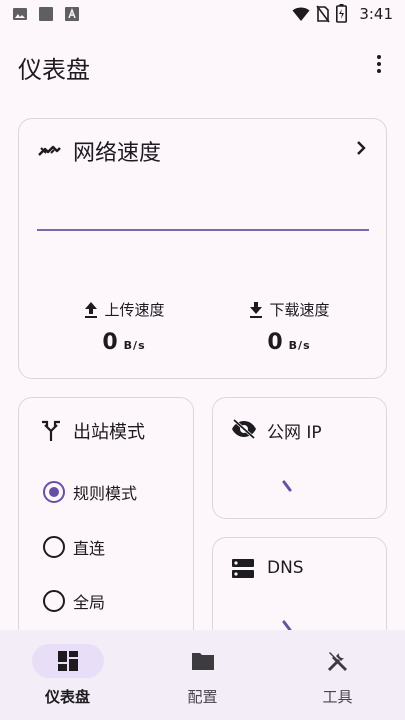  Describe the element at coordinates (243, 569) in the screenshot. I see `dns-server-icon` at that location.